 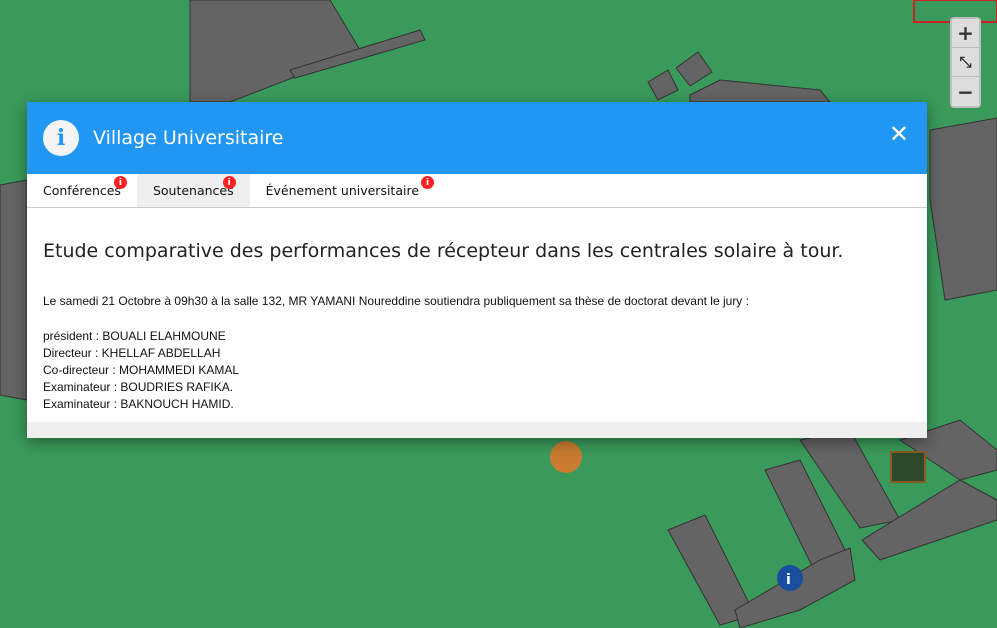 I want to click on tab-soutenances: Soutenances i, so click(x=193, y=190).